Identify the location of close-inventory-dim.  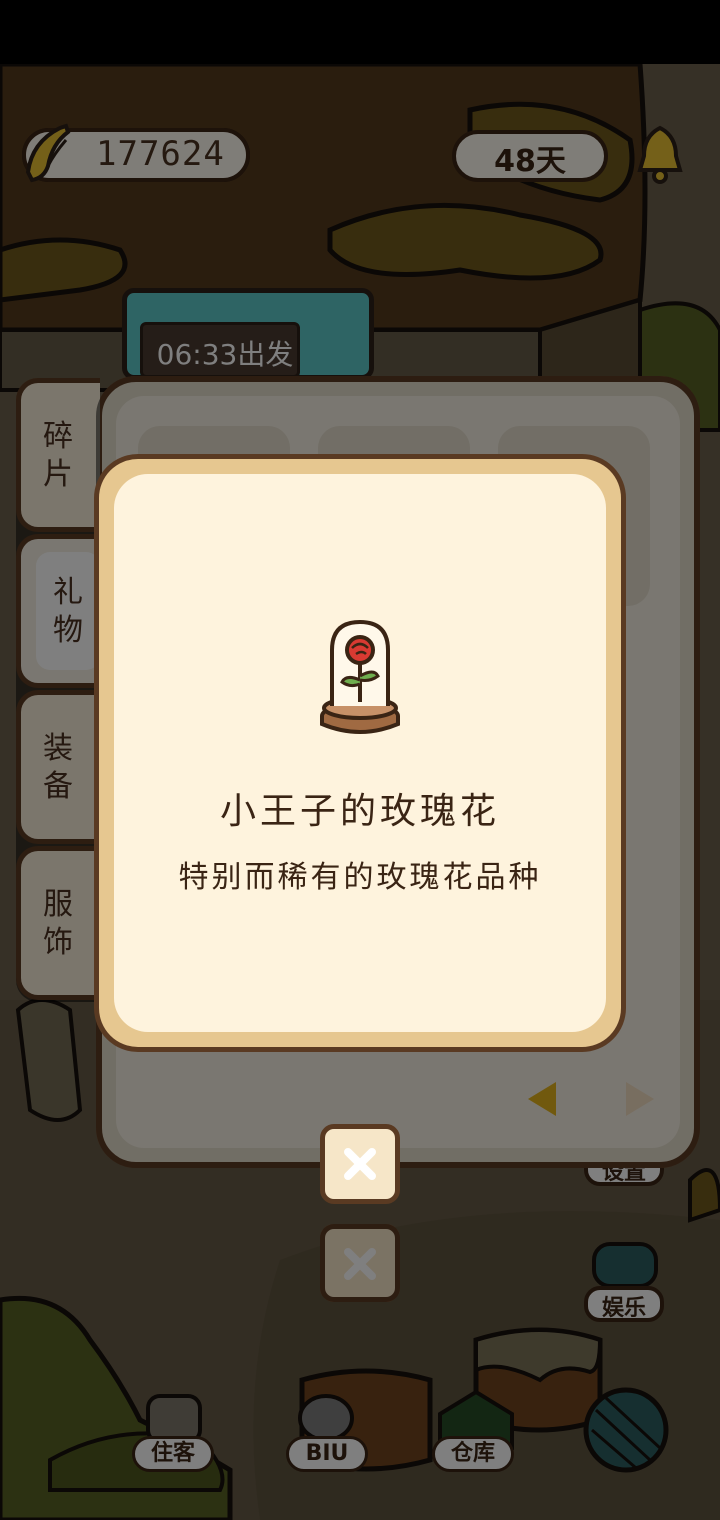
(360, 1263).